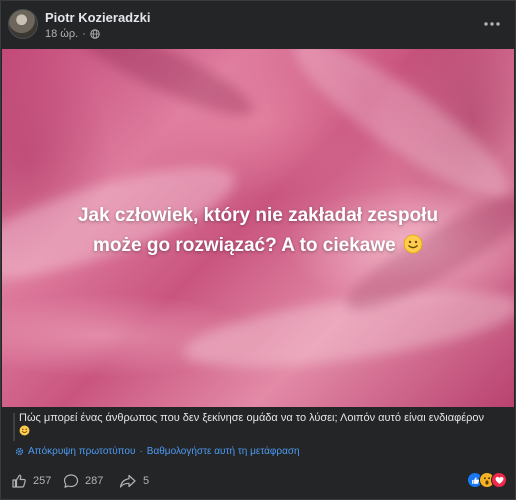  Describe the element at coordinates (146, 481) in the screenshot. I see `share-count: 5` at that location.